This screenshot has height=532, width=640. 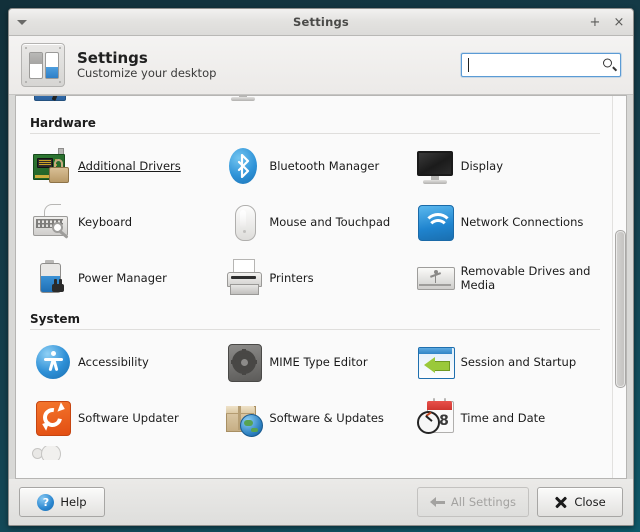 I want to click on settings-item-label: Printers, so click(x=291, y=277).